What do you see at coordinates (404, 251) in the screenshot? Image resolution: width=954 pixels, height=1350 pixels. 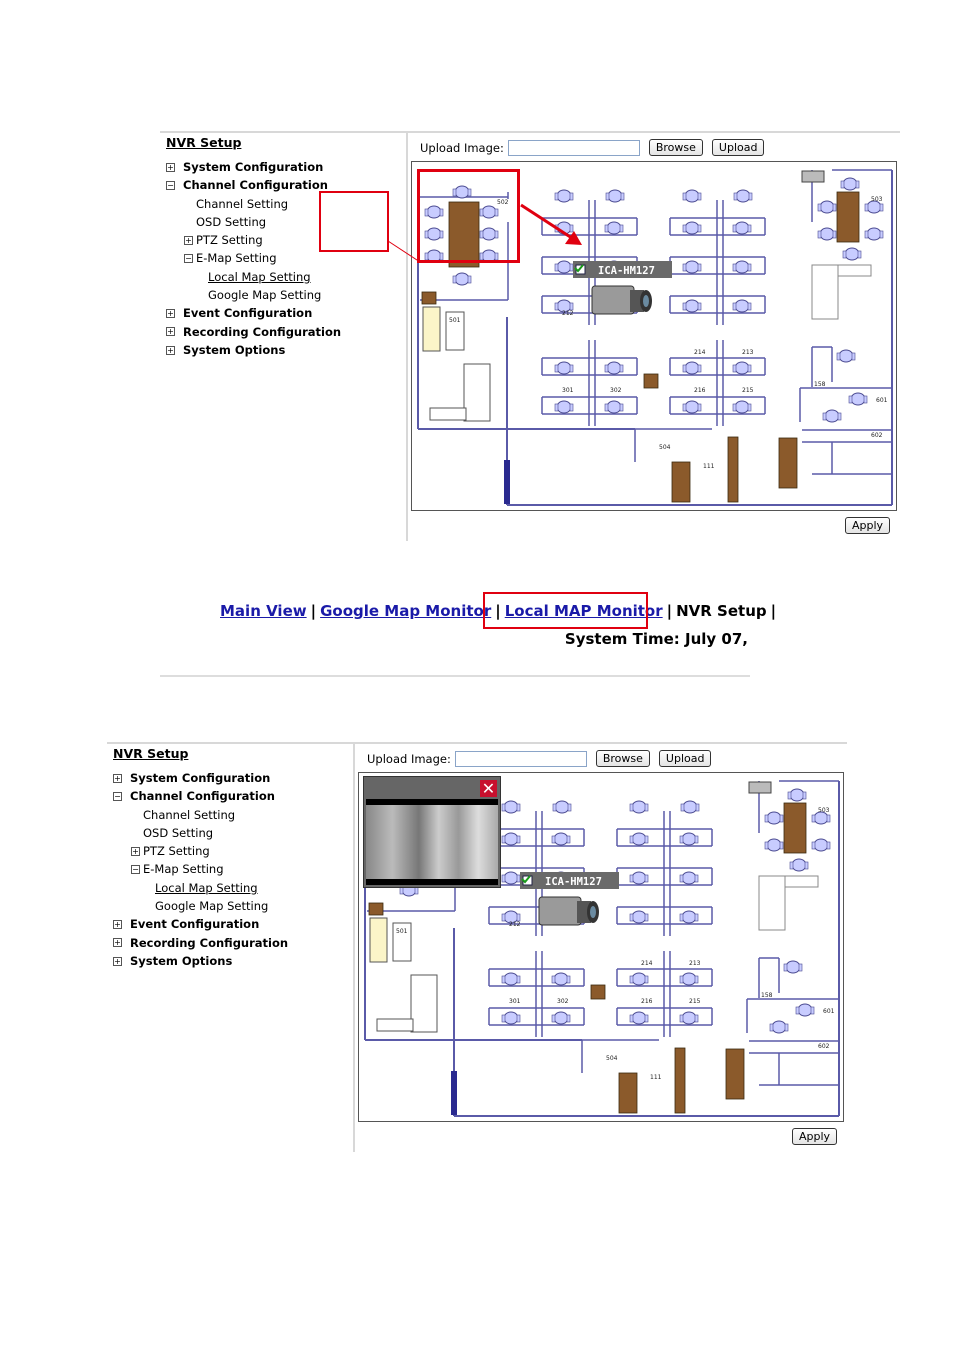 I see `pointer-line` at bounding box center [404, 251].